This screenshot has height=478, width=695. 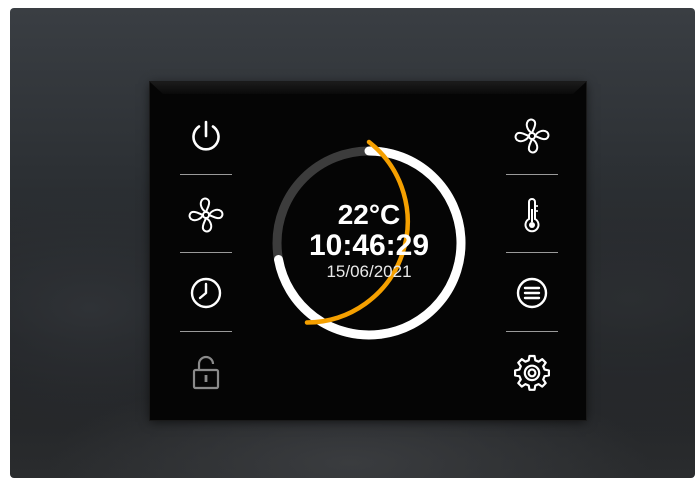 What do you see at coordinates (368, 88) in the screenshot?
I see `panel-bevel` at bounding box center [368, 88].